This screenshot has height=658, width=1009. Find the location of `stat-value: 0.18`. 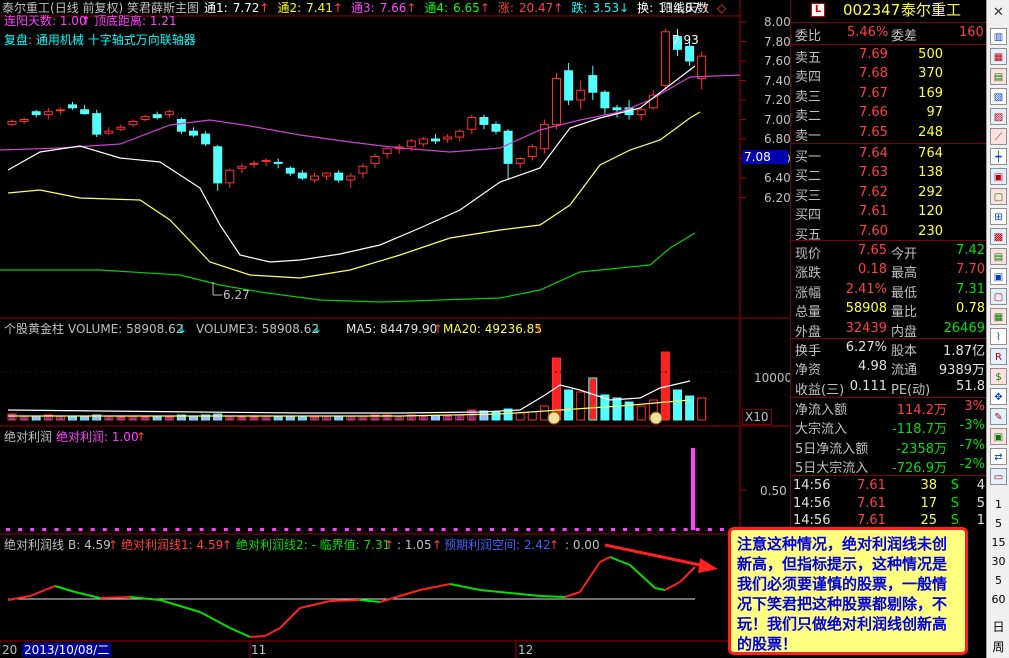

stat-value: 0.18 is located at coordinates (872, 270).